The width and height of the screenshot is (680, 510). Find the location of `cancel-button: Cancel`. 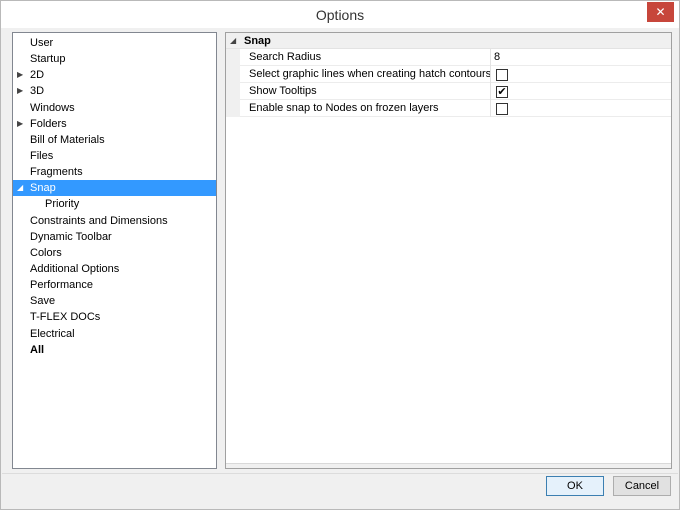

cancel-button: Cancel is located at coordinates (642, 486).